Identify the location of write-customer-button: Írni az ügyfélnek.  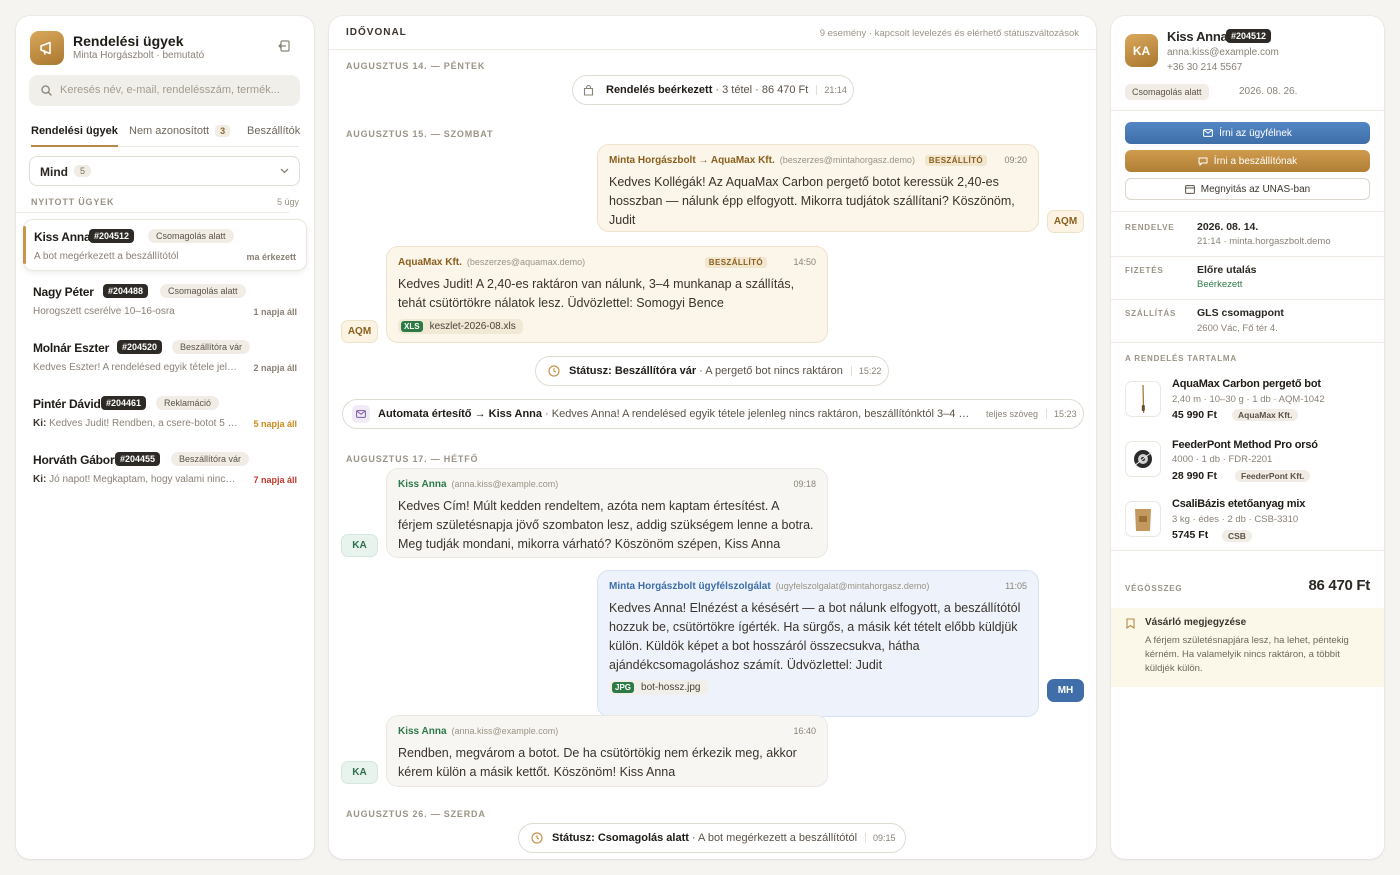
(1247, 133).